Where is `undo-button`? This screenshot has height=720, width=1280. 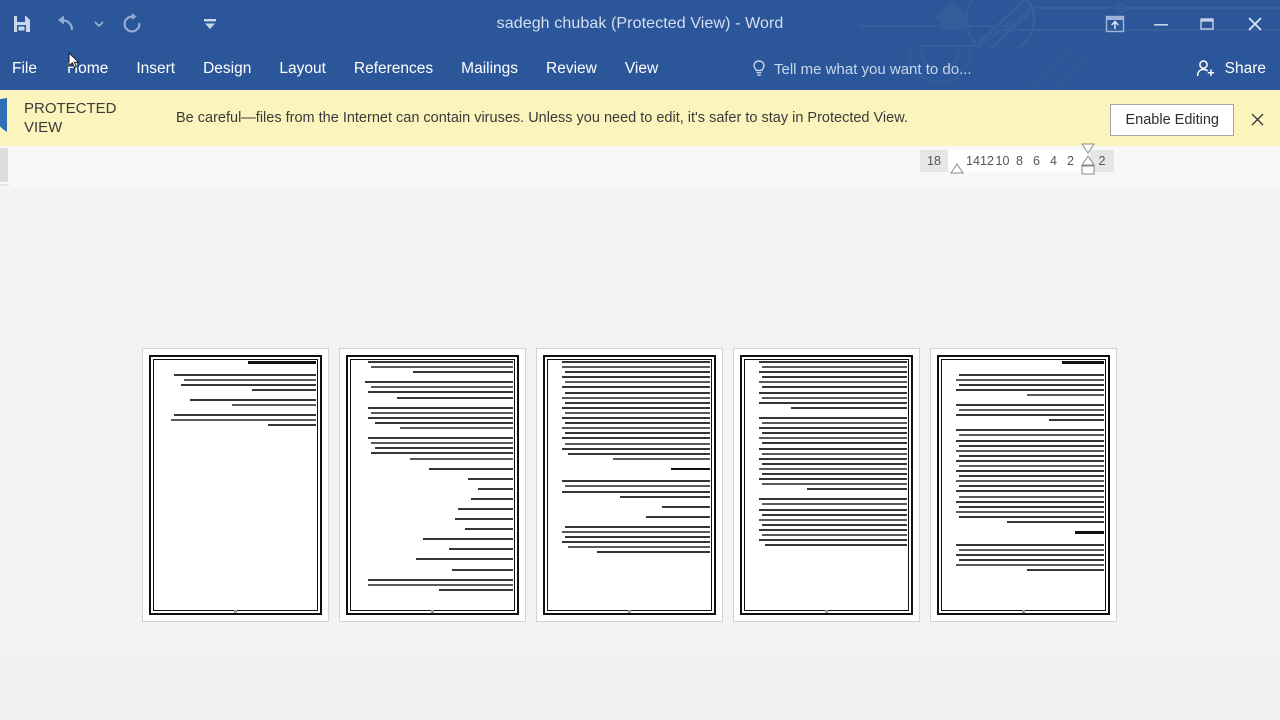 undo-button is located at coordinates (66, 24).